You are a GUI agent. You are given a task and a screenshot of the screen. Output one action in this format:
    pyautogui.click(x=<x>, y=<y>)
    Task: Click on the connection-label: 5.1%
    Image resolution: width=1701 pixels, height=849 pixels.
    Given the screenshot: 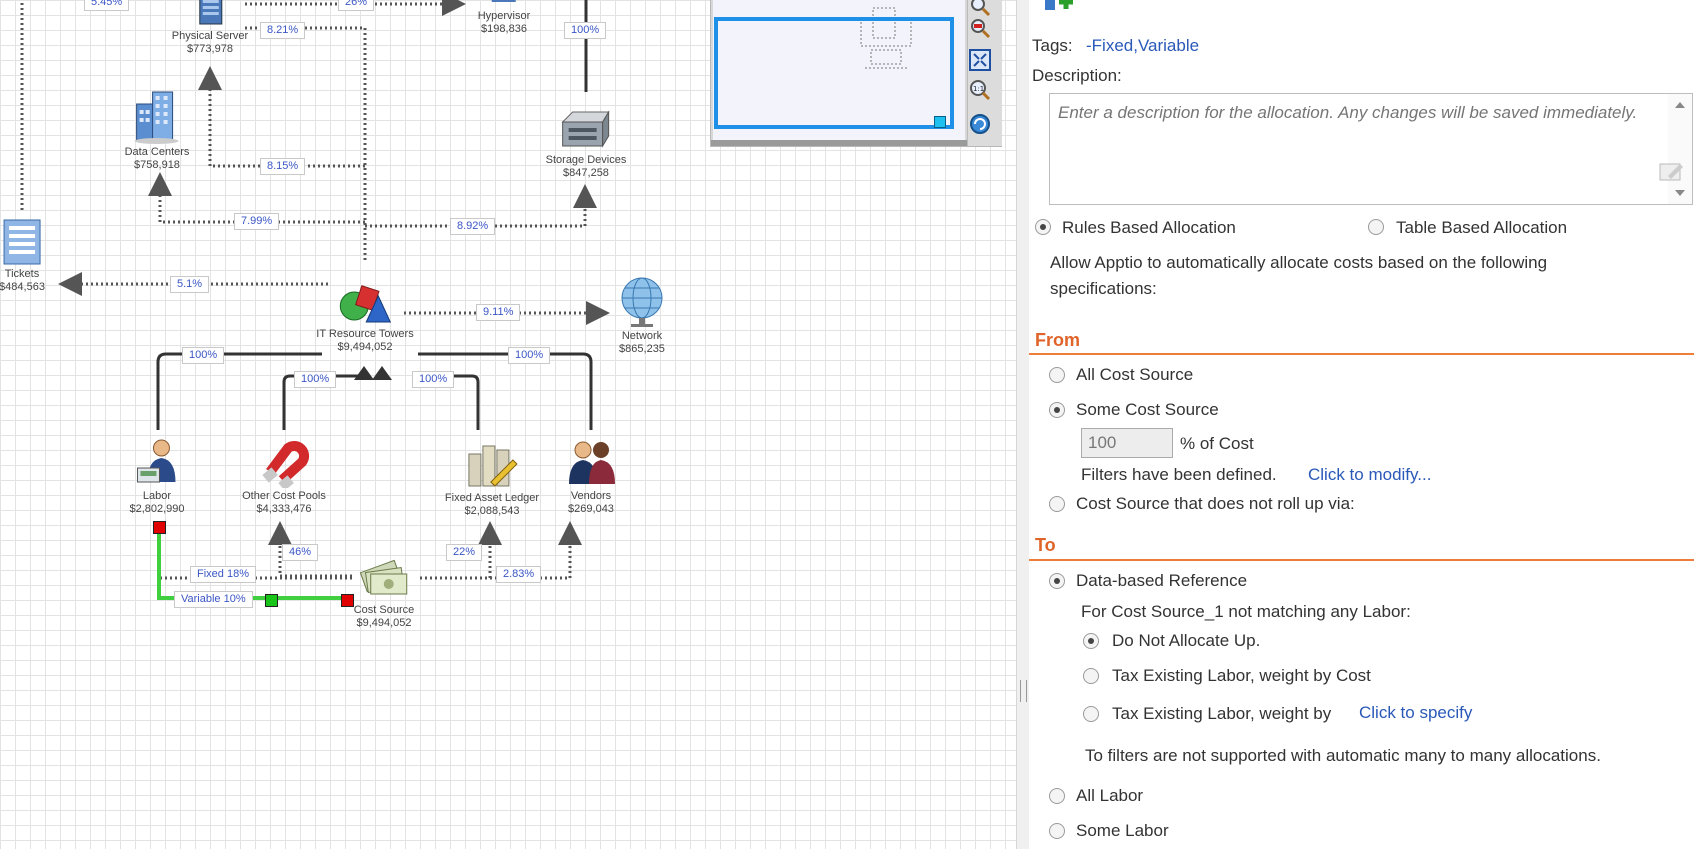 What is the action you would take?
    pyautogui.click(x=190, y=284)
    